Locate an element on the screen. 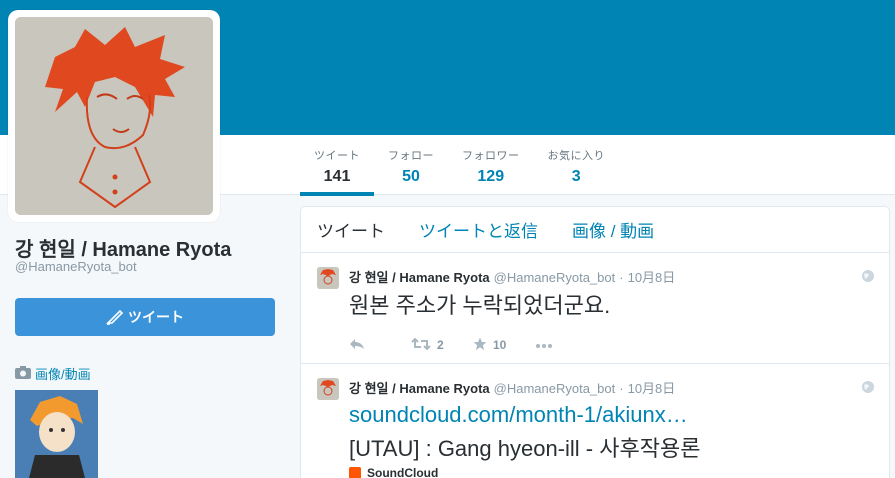 The width and height of the screenshot is (895, 478). stat-favorites-value: 3 is located at coordinates (576, 176).